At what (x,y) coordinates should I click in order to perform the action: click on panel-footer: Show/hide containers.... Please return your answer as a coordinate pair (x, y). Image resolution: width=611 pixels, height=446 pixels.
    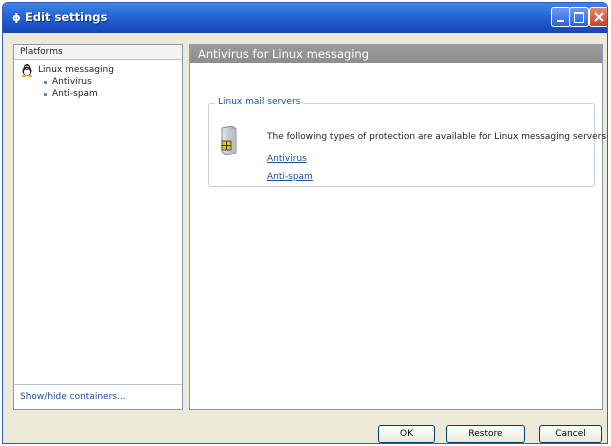
    Looking at the image, I should click on (98, 396).